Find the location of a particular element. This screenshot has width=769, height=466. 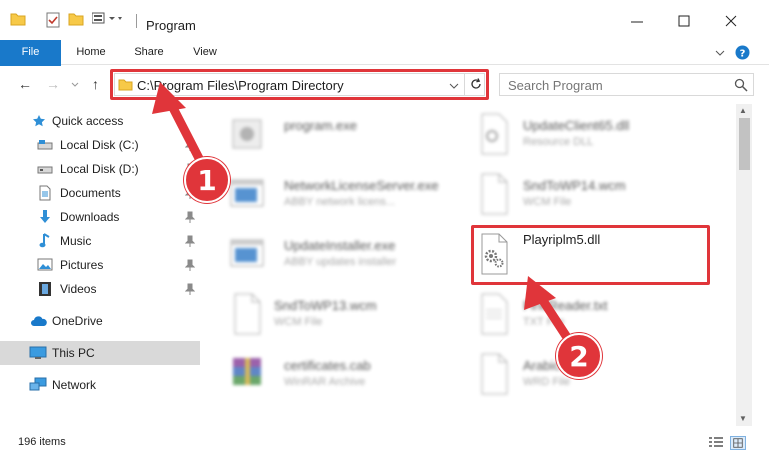

step-badge-2: 2 is located at coordinates (579, 356).